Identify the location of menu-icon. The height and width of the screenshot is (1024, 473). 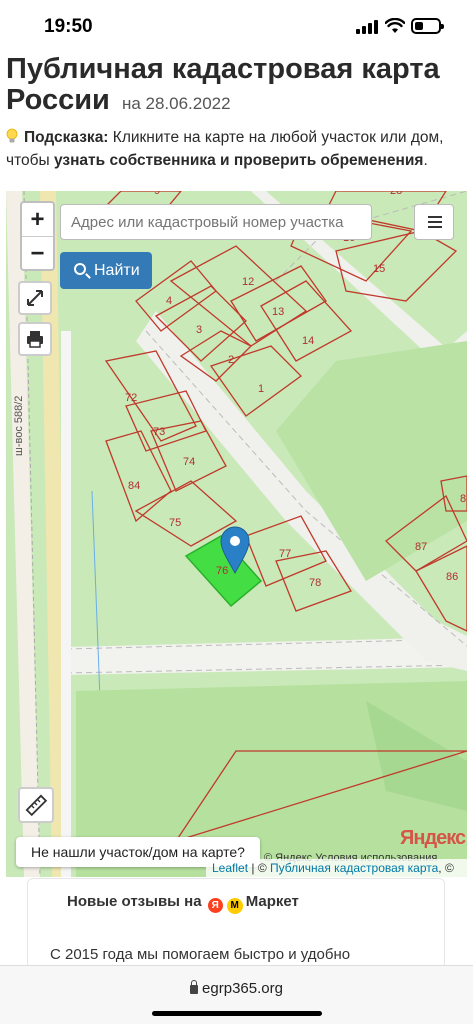
(435, 217).